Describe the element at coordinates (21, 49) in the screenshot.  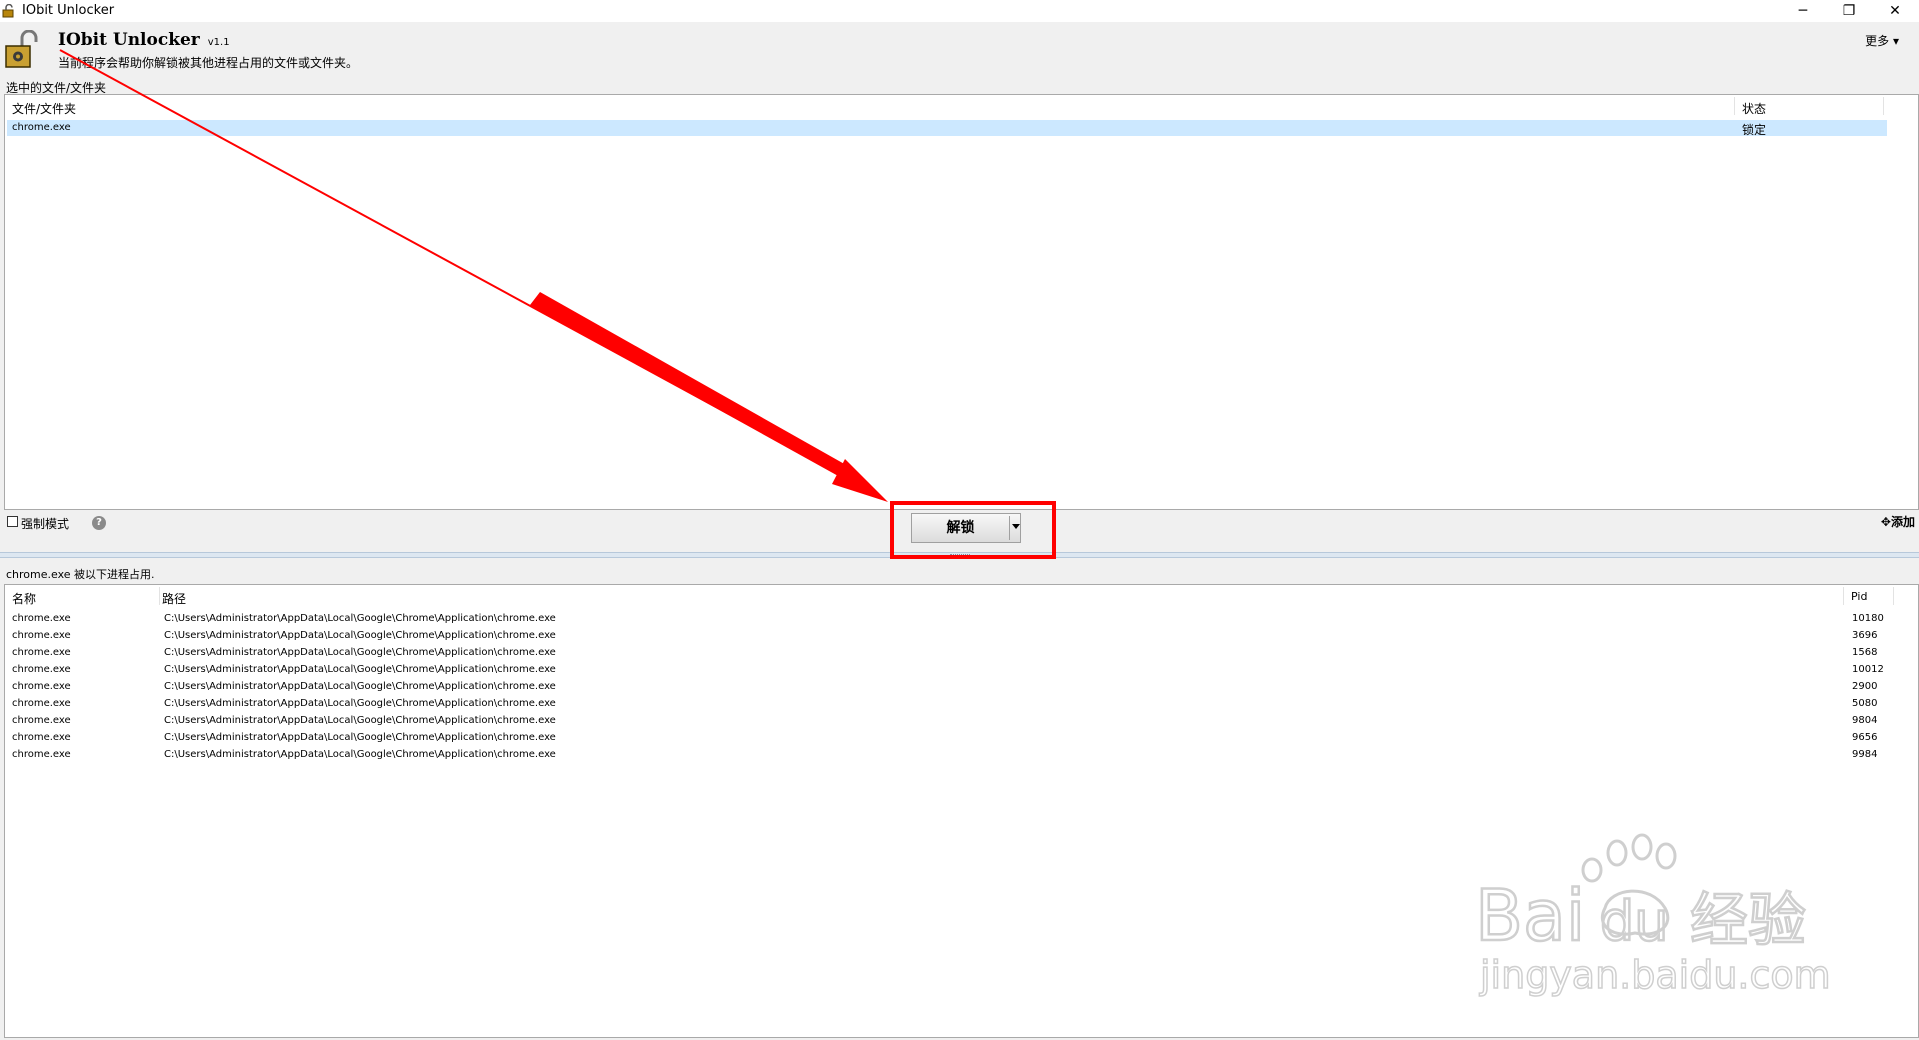
I see `lock-icon` at that location.